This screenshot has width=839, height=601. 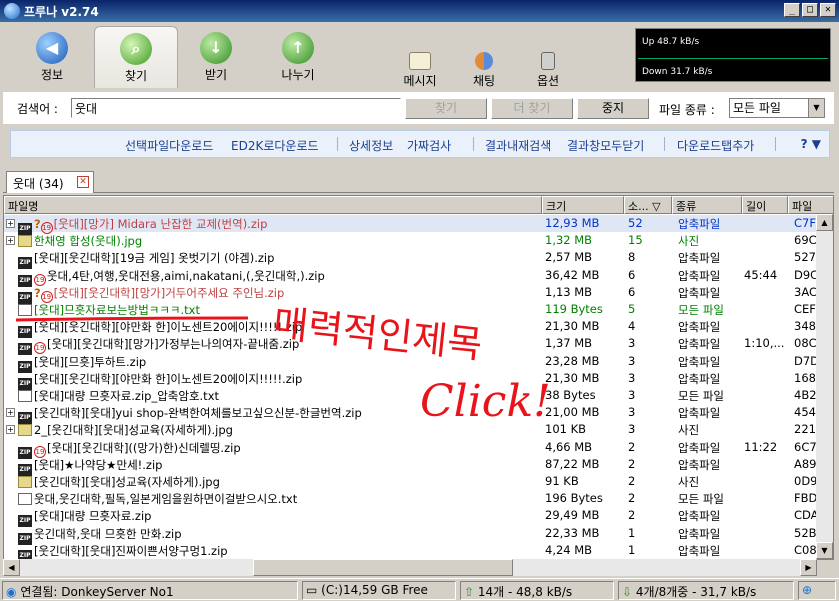 I want to click on link-add-download-tab: 다운로드탭추가, so click(x=715, y=145).